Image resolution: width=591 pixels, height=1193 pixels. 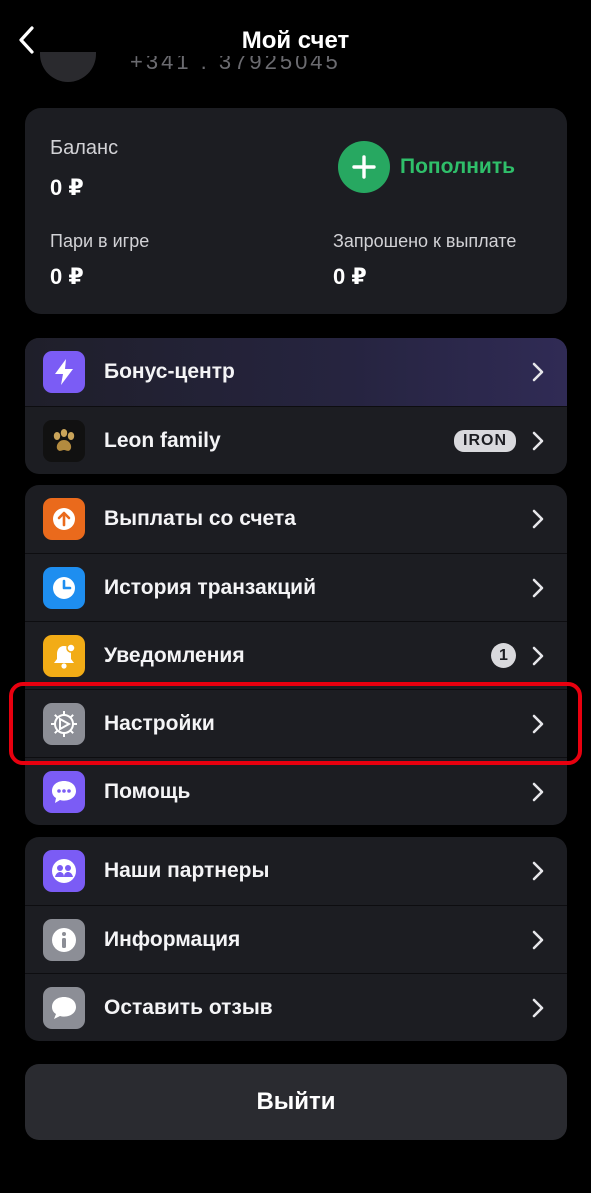 What do you see at coordinates (296, 791) in the screenshot?
I see `menu-item-help: Помощь` at bounding box center [296, 791].